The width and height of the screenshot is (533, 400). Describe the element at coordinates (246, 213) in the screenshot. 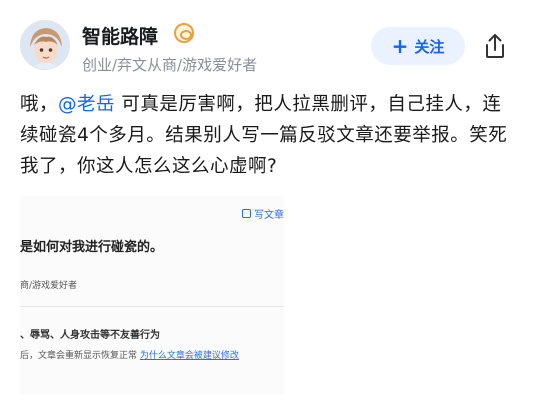

I see `edit-icon` at that location.